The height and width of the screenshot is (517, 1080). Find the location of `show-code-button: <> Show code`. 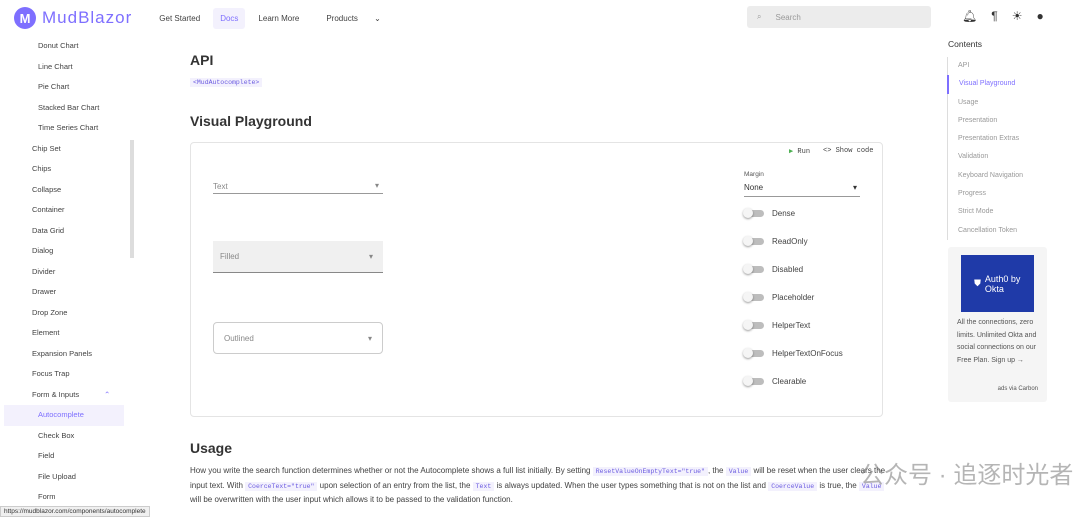

show-code-button: <> Show code is located at coordinates (848, 151).